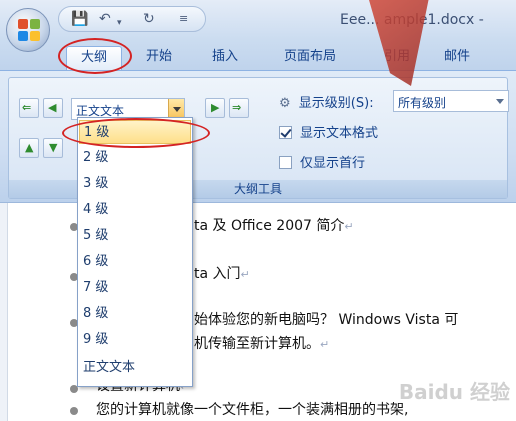 The image size is (516, 421). Describe the element at coordinates (274, 226) in the screenshot. I see `doc-line: ta 及 Office 2007 简介↵` at that location.